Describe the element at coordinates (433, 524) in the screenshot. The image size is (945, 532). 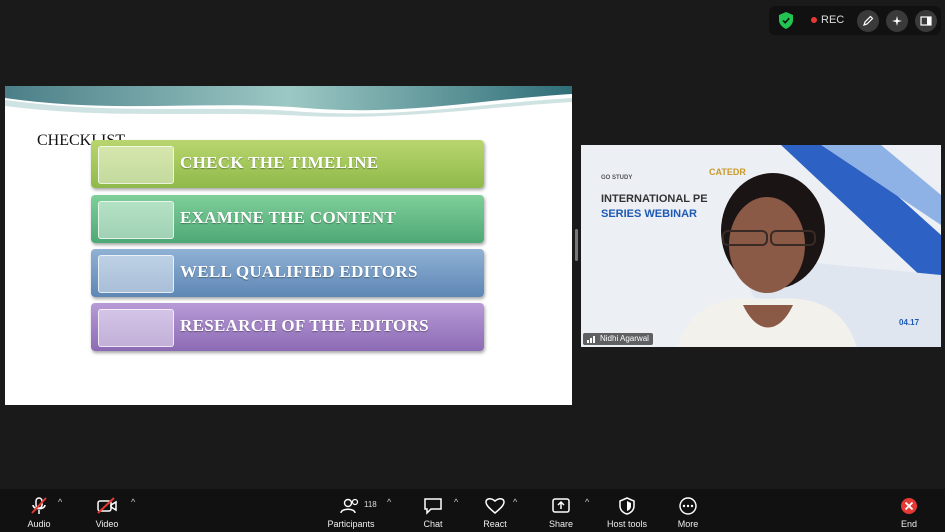
I see `chat-label: Chat` at that location.